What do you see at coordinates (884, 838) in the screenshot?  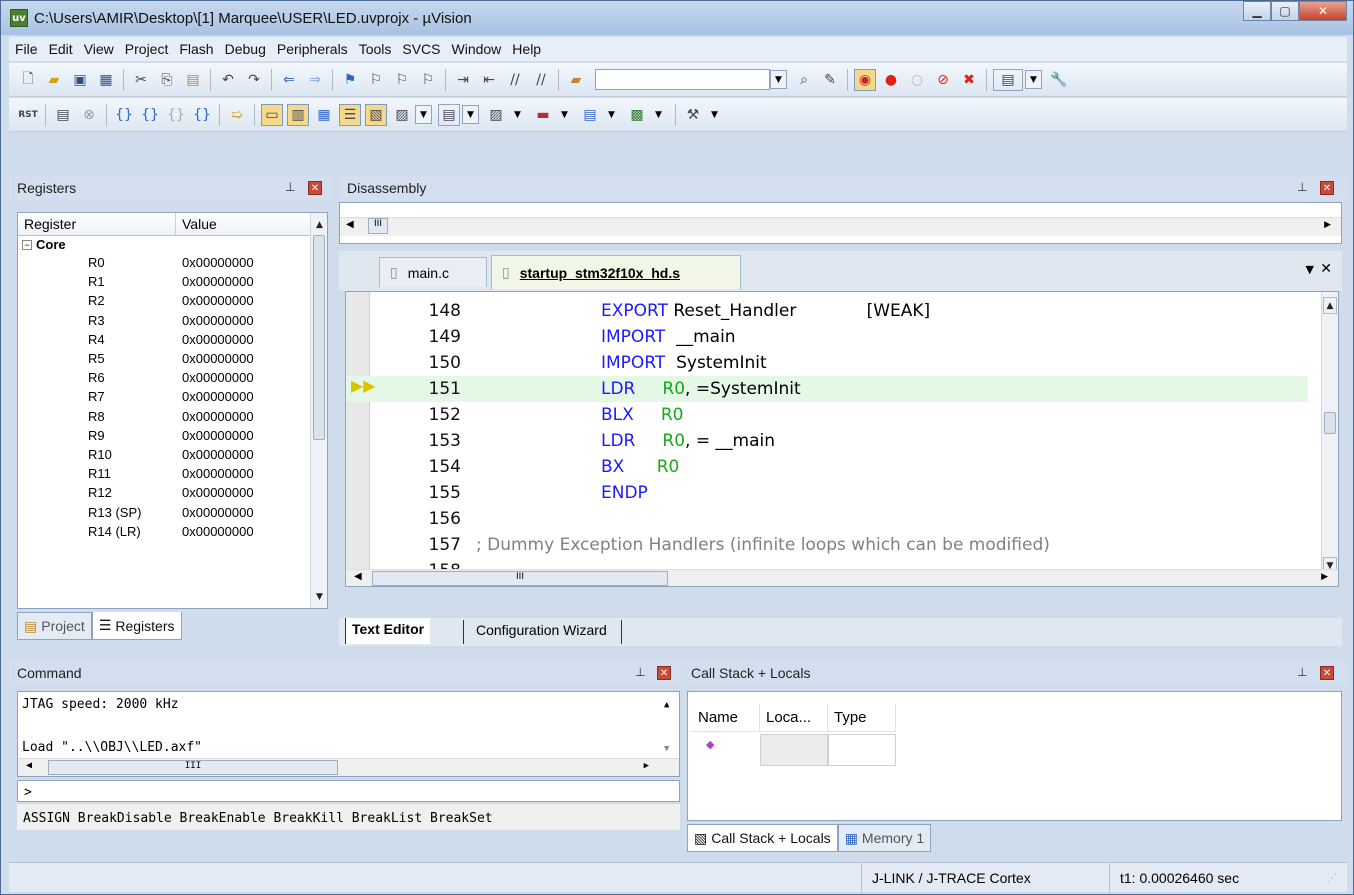 I see `tab-memory-1: ▦ Memory 1` at bounding box center [884, 838].